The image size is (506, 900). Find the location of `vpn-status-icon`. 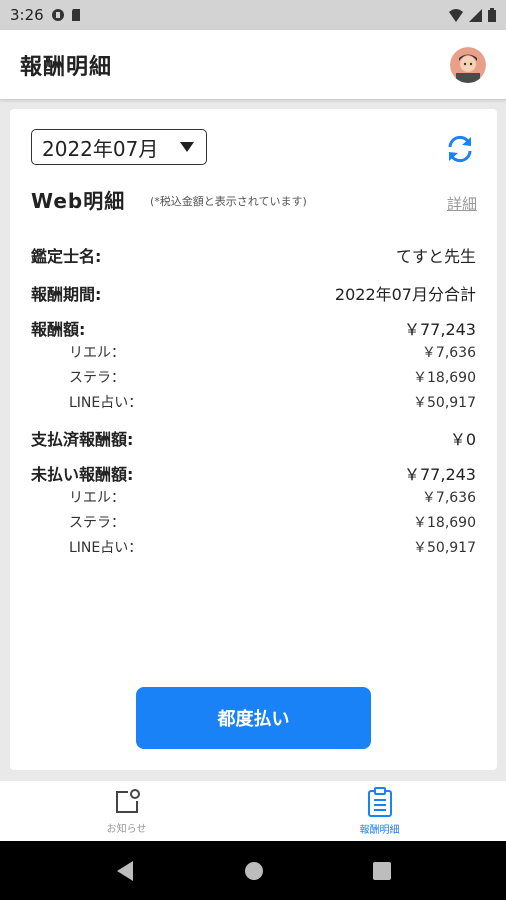

vpn-status-icon is located at coordinates (57, 15).